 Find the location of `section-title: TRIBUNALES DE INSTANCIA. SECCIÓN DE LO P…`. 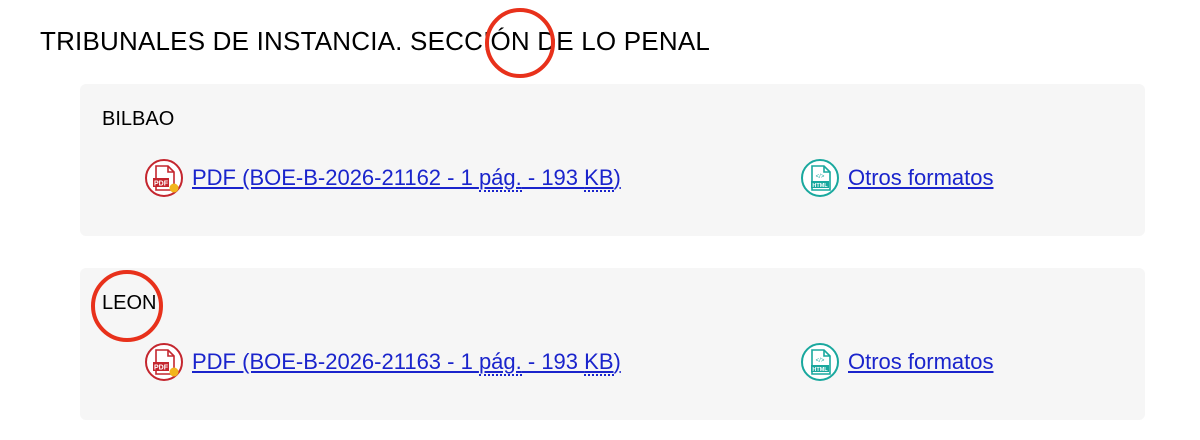

section-title: TRIBUNALES DE INSTANCIA. SECCIÓN DE LO P… is located at coordinates (375, 41).